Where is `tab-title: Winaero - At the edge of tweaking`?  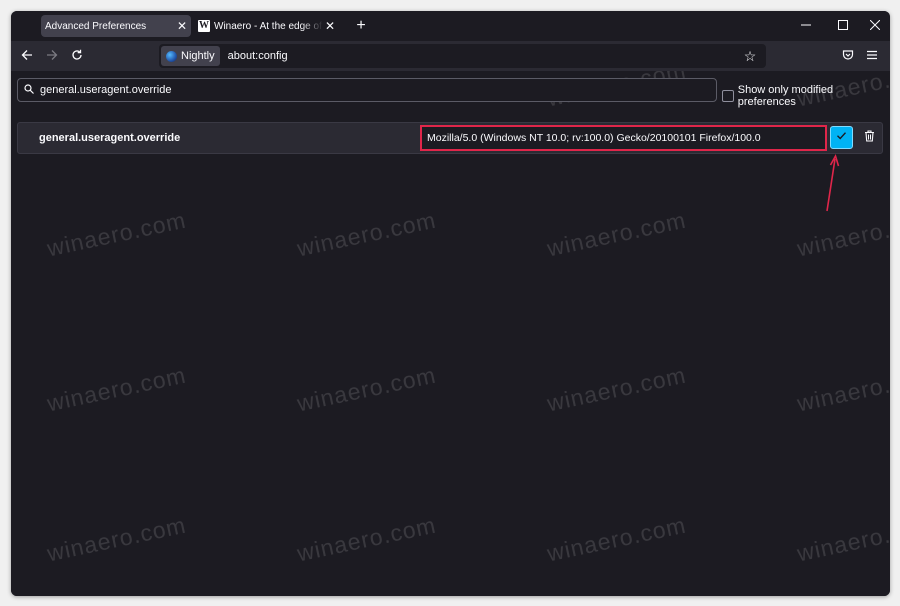
tab-title: Winaero - At the edge of tweaking is located at coordinates (268, 26).